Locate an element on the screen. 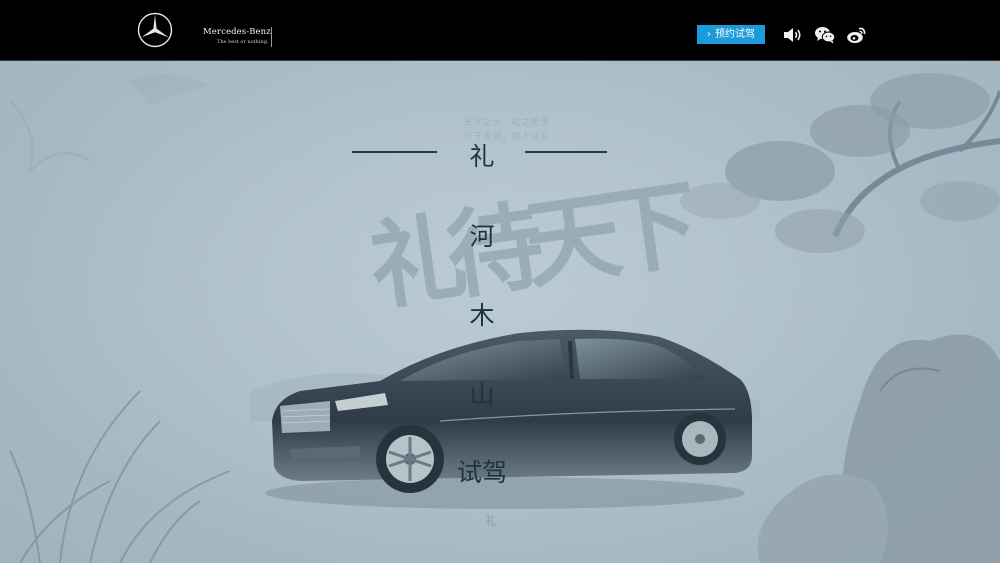  ghost-verse-line: 天下之大，礼之所至 is located at coordinates (507, 123).